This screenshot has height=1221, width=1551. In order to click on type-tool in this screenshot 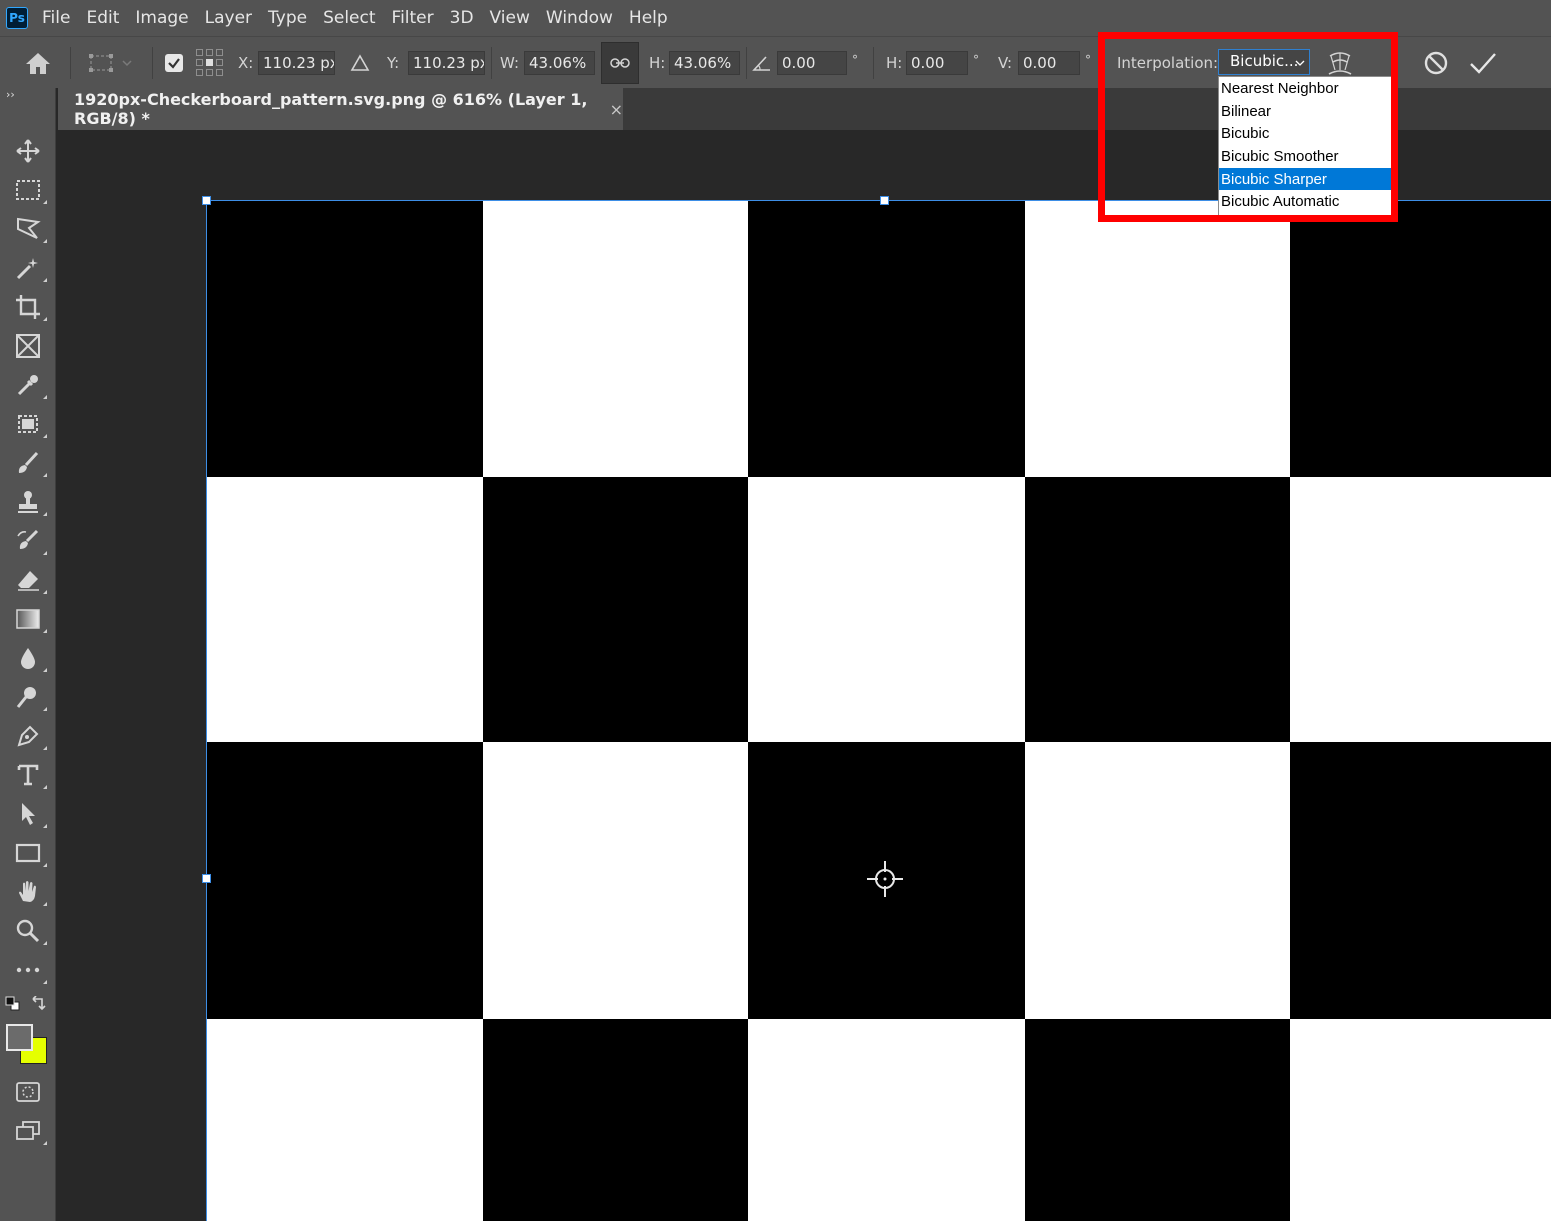, I will do `click(28, 775)`.